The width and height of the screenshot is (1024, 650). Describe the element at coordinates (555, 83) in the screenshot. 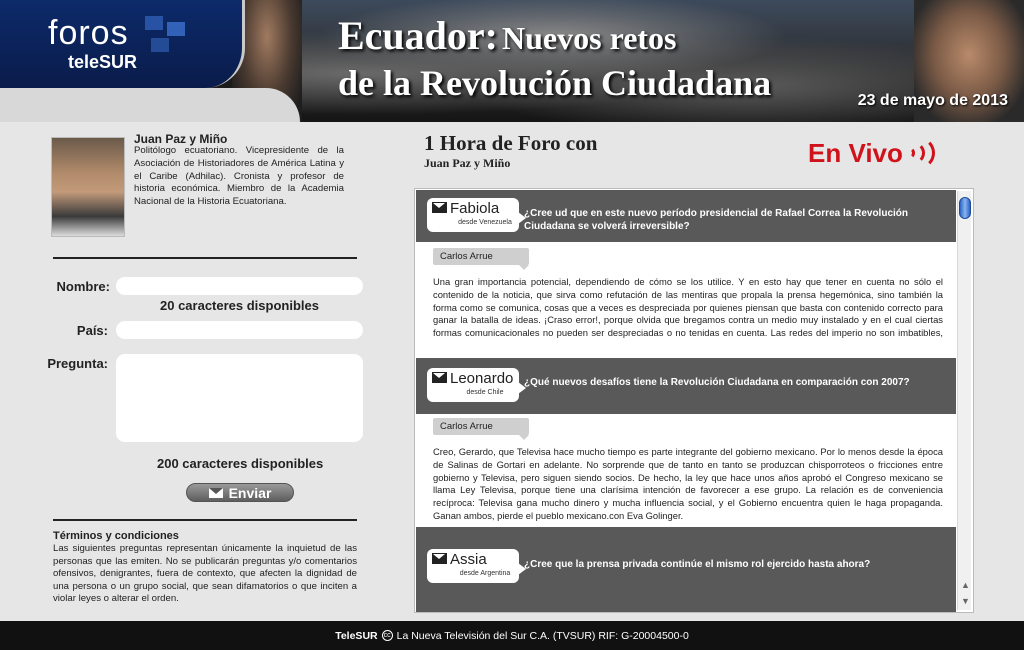

I see `page-title-line2: de la Revolución Ciudadana` at that location.